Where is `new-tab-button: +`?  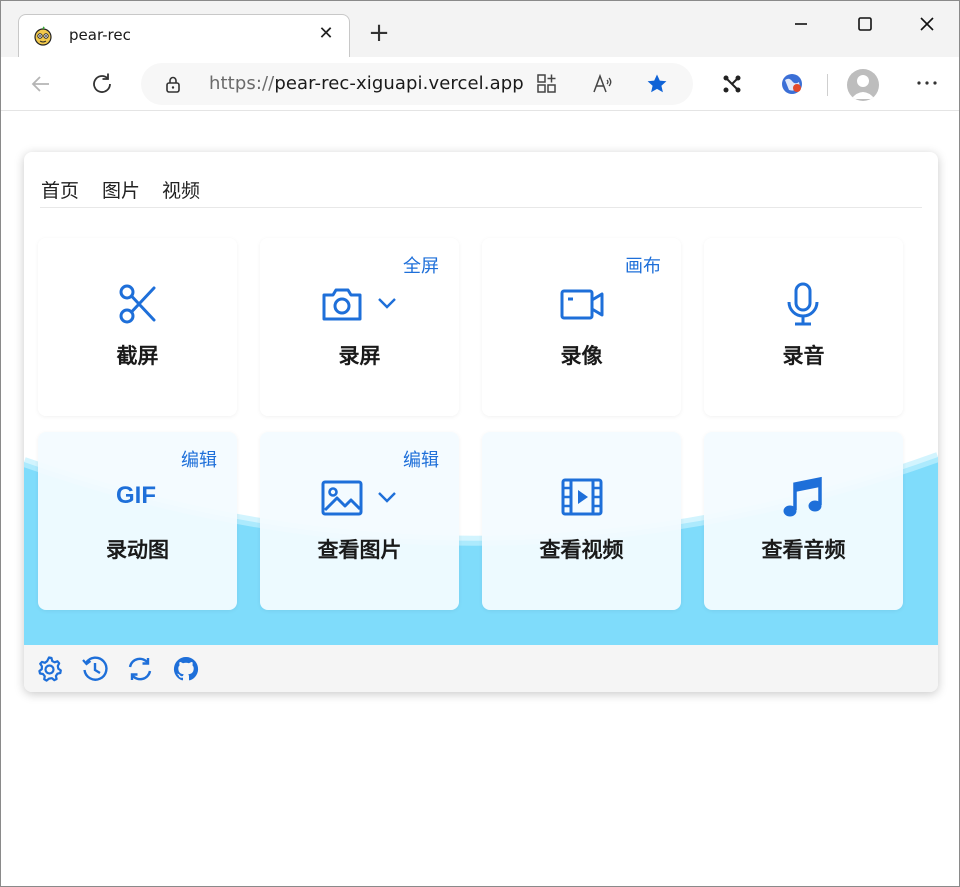 new-tab-button: + is located at coordinates (379, 33).